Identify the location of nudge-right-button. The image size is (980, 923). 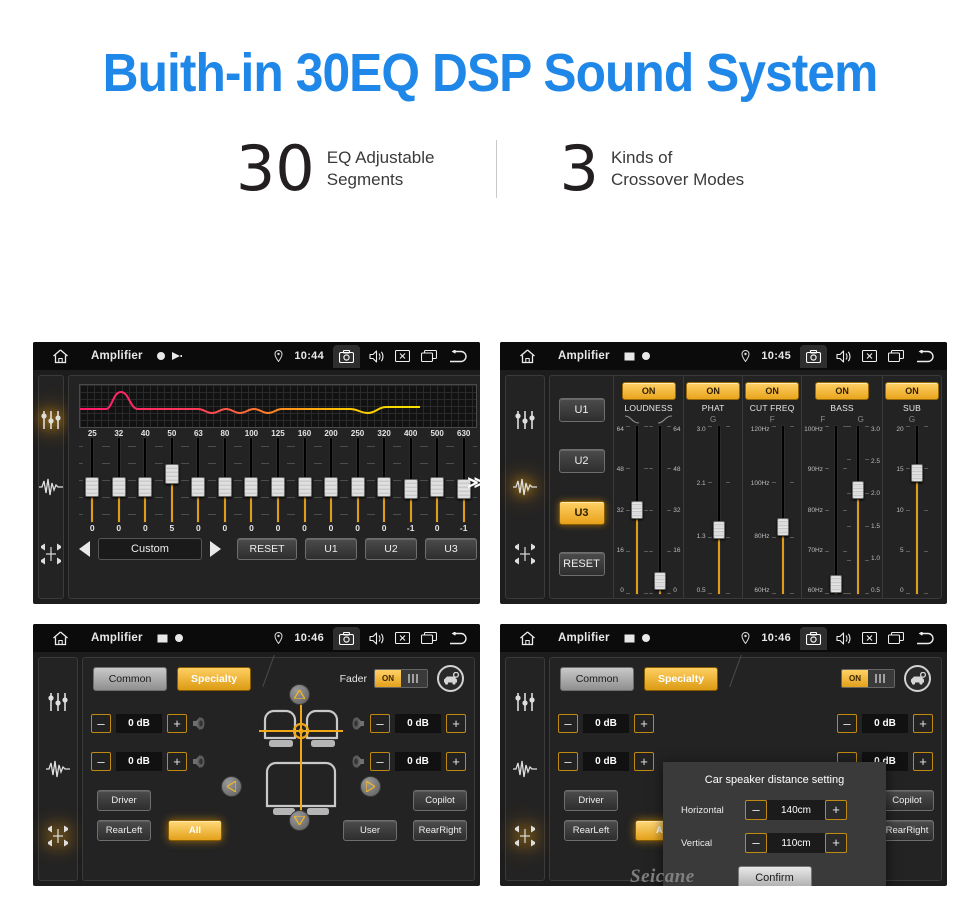
(370, 786).